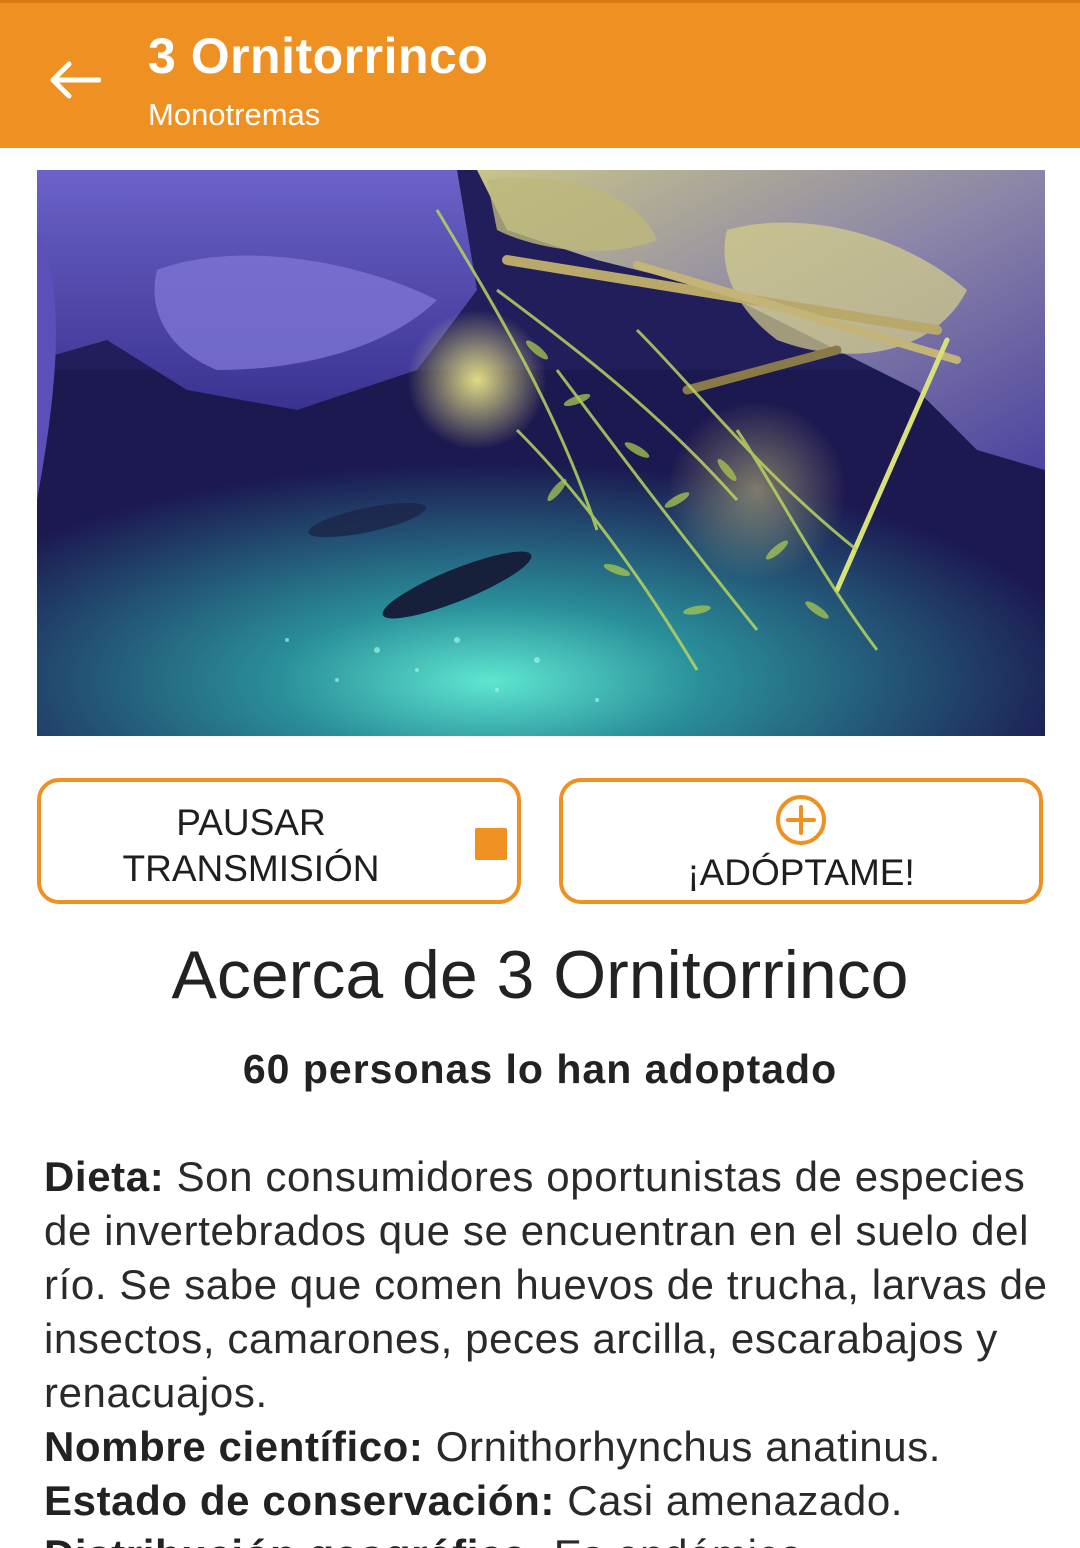  I want to click on distribution-label: Distribución geográfica:, so click(292, 1539).